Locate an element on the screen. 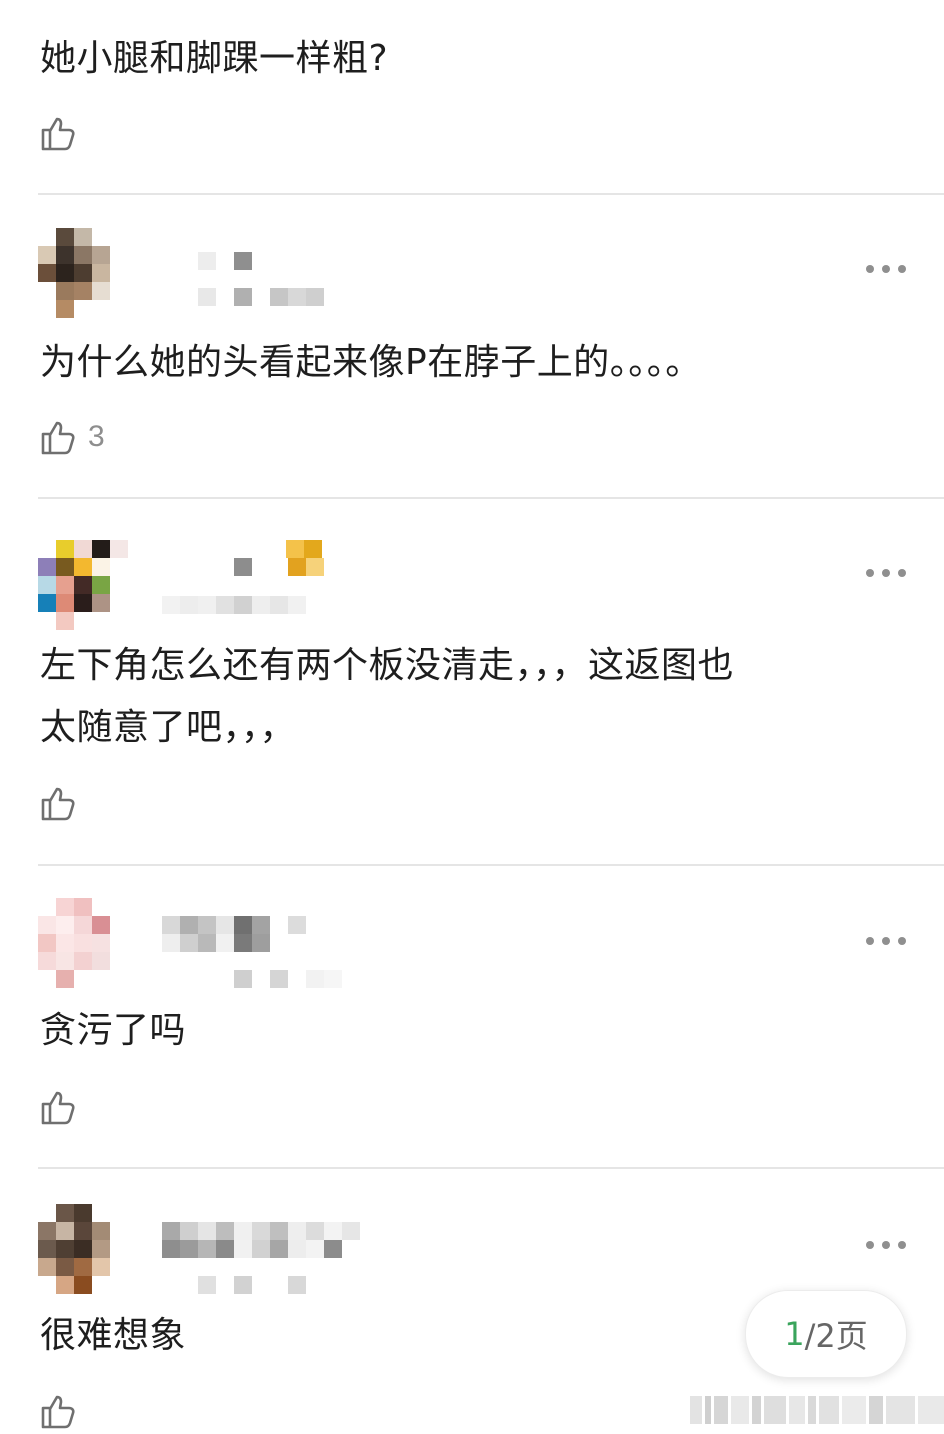 Image resolution: width=944 pixels, height=1434 pixels. comment-text: 为什么她的头看起来像P在脖子上的。。。。 is located at coordinates (371, 362).